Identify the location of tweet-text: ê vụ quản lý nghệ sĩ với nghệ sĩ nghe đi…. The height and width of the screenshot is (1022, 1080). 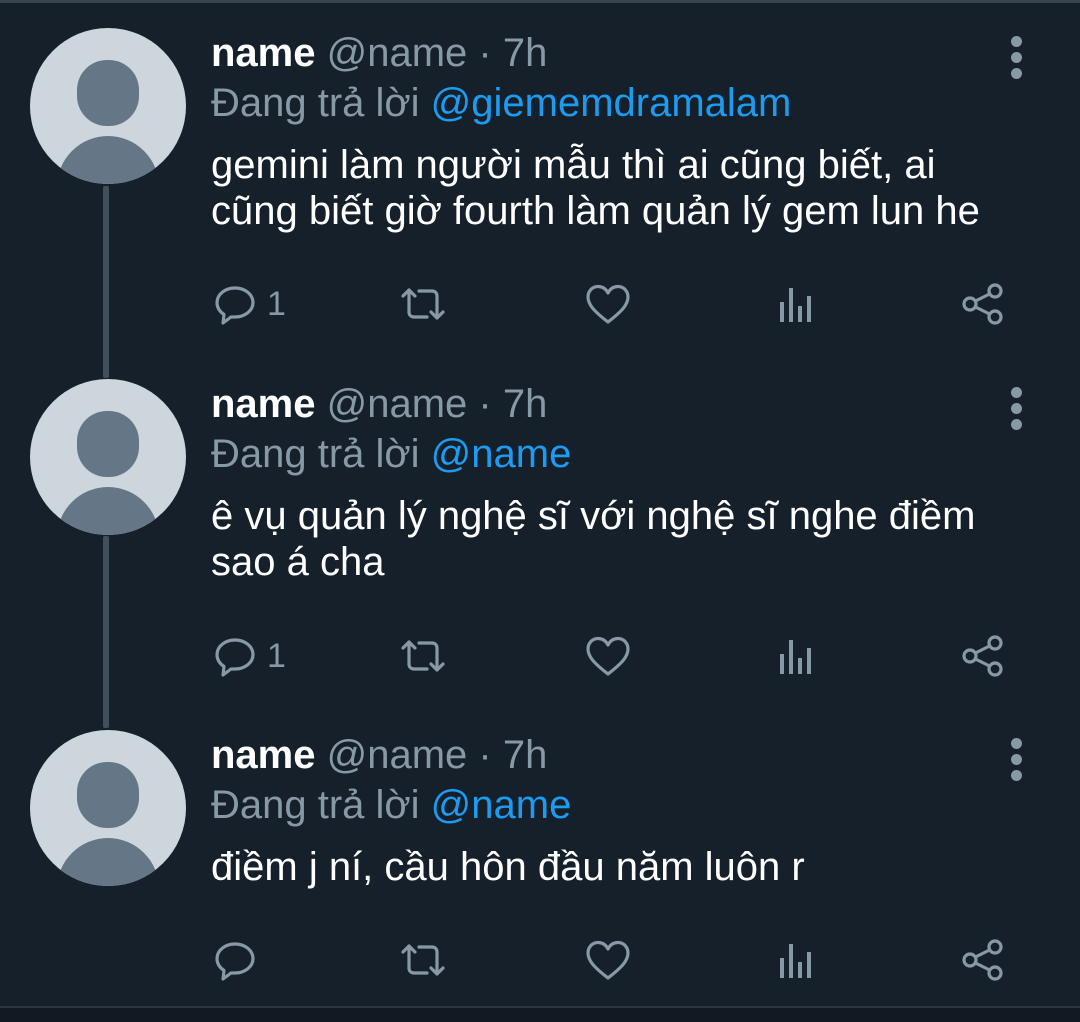
(593, 539).